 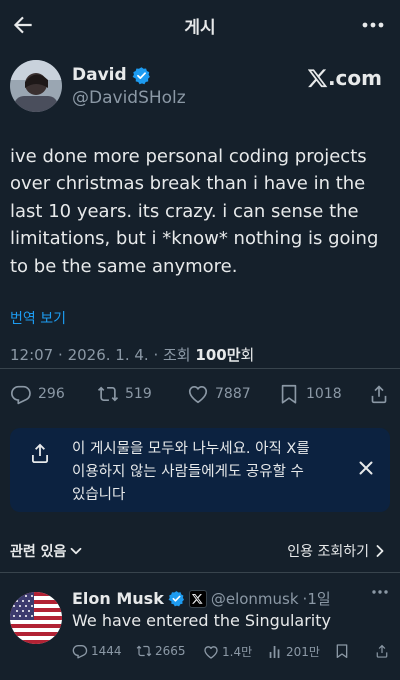 What do you see at coordinates (237, 652) in the screenshot?
I see `like-count: 1.4만` at bounding box center [237, 652].